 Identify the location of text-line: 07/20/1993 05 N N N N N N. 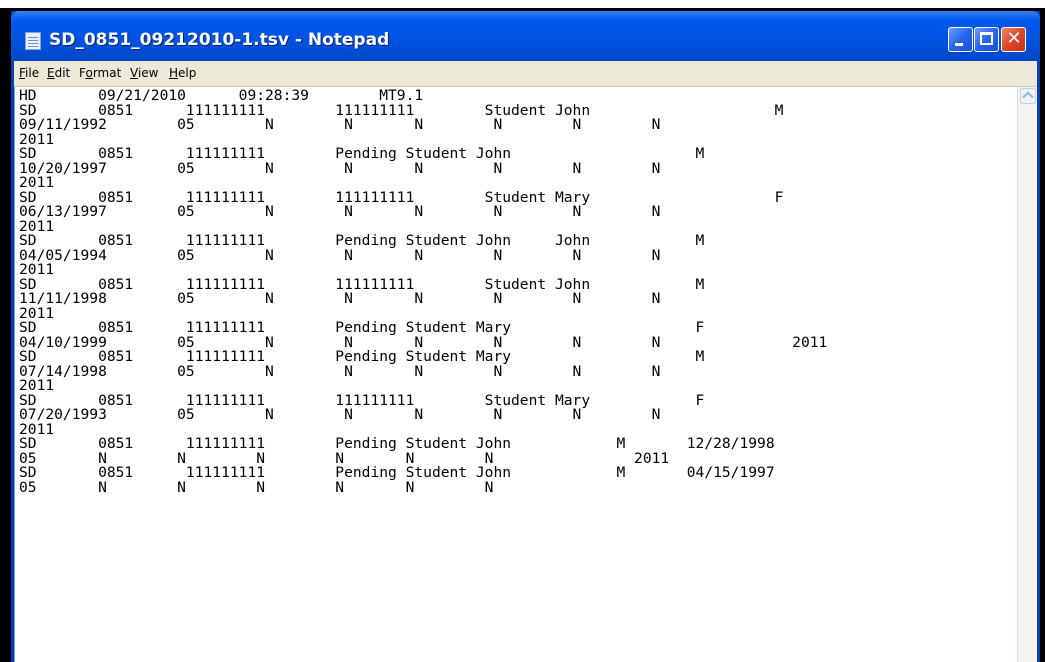
(340, 414).